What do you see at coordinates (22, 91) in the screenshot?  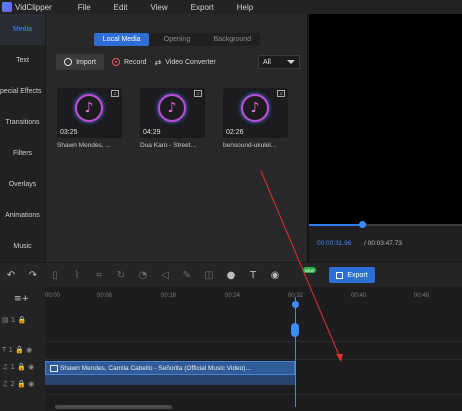 I see `sidebar-item-special-effects: pecial Effects` at bounding box center [22, 91].